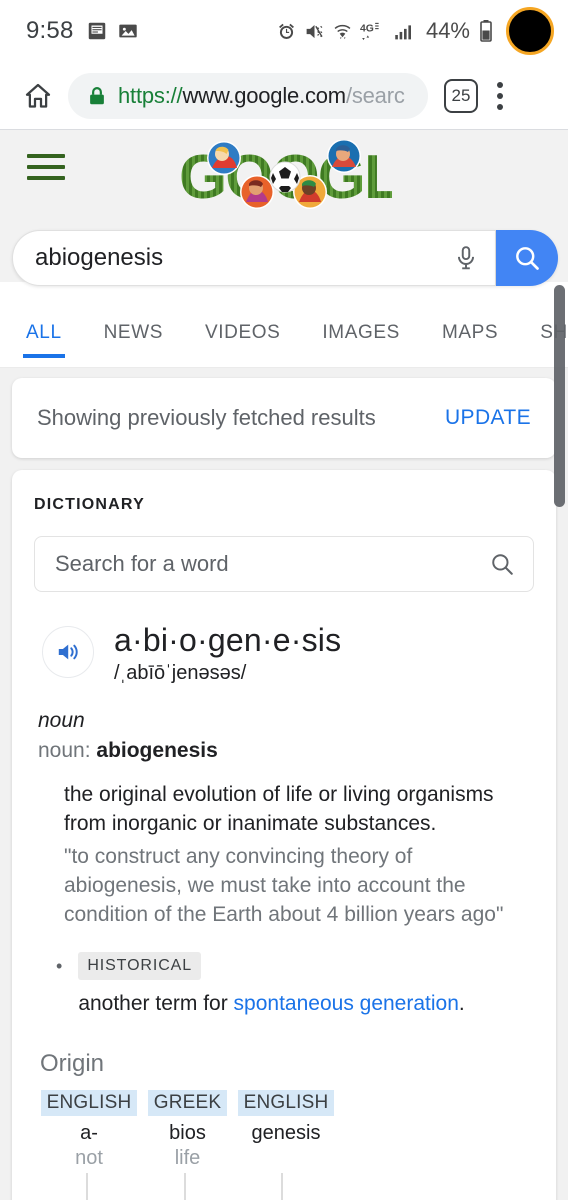 The width and height of the screenshot is (568, 1200). Describe the element at coordinates (361, 335) in the screenshot. I see `tab-images: IMAGES` at that location.